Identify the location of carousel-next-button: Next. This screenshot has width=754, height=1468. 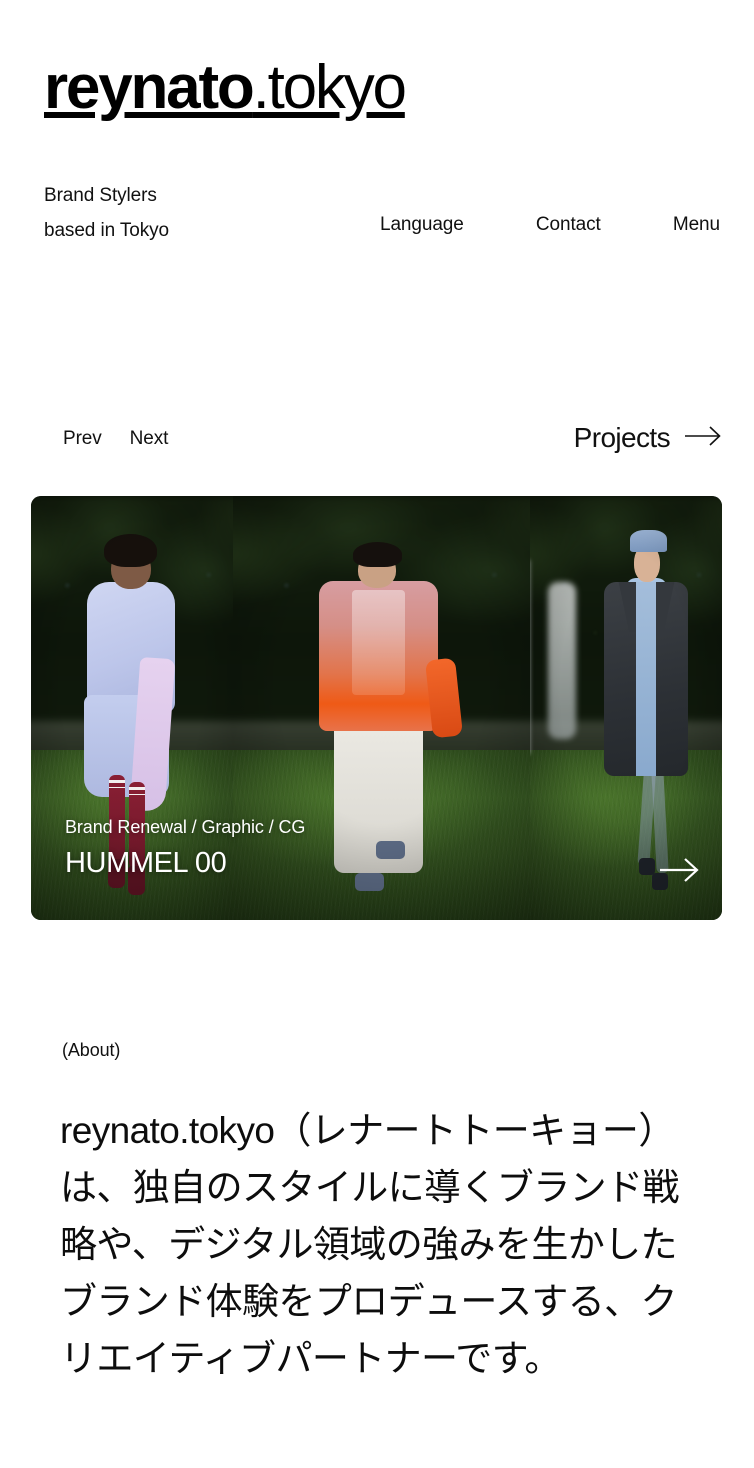
(149, 439).